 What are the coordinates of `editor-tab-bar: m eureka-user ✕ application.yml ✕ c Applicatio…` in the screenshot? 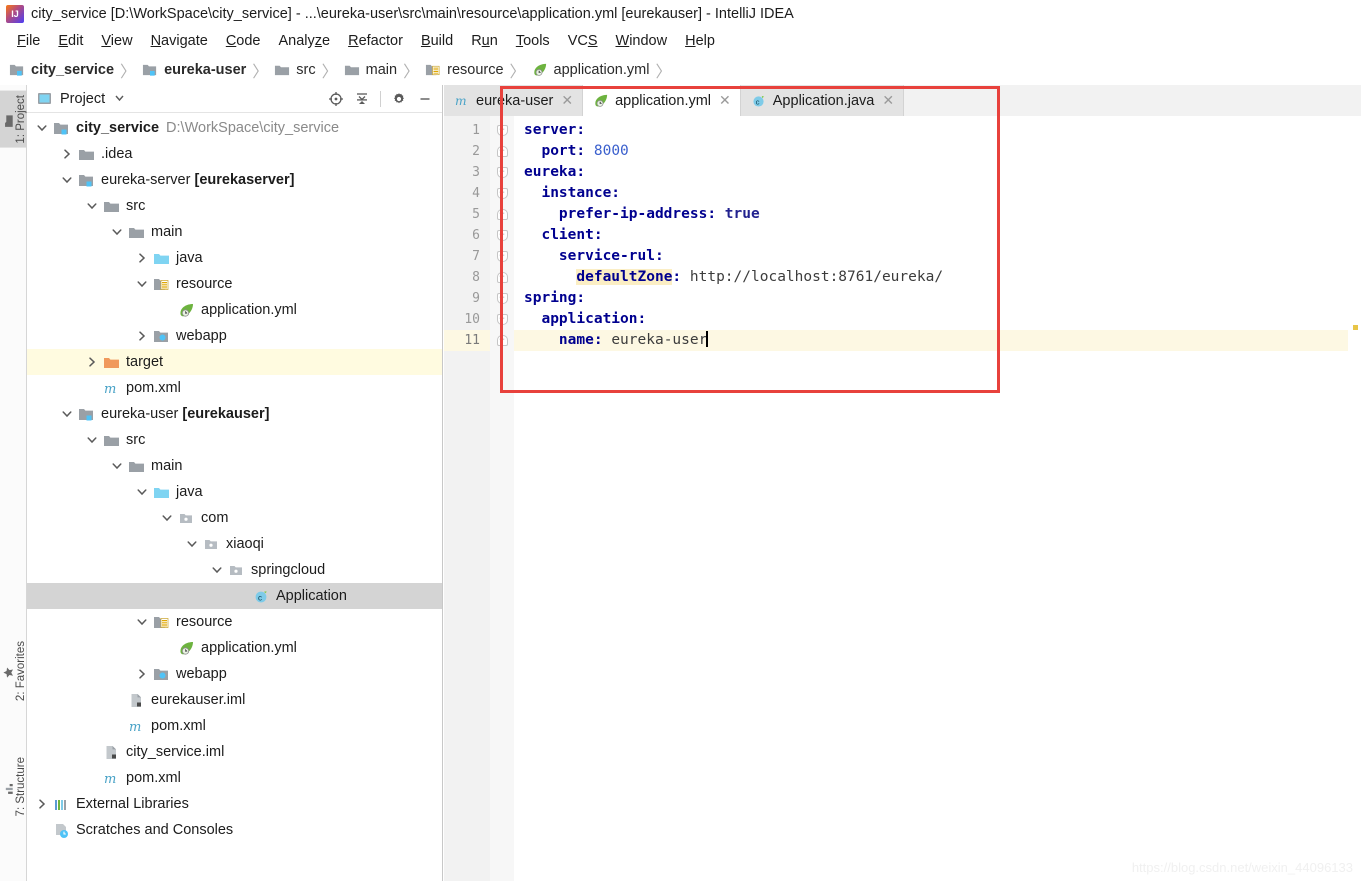 It's located at (902, 100).